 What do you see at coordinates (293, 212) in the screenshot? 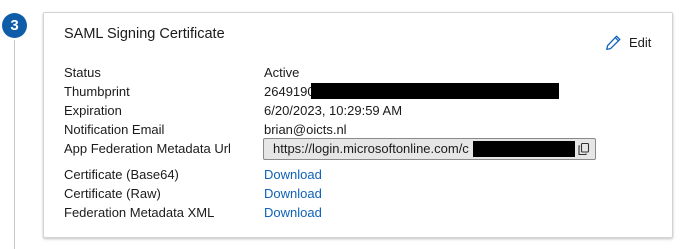
I see `federation-xml-download-link: Download` at bounding box center [293, 212].